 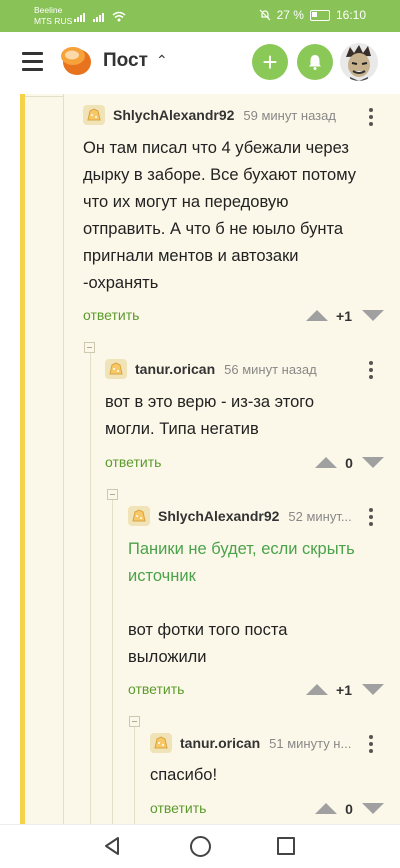 What do you see at coordinates (289, 115) in the screenshot?
I see `comment-time: 59 минут назад` at bounding box center [289, 115].